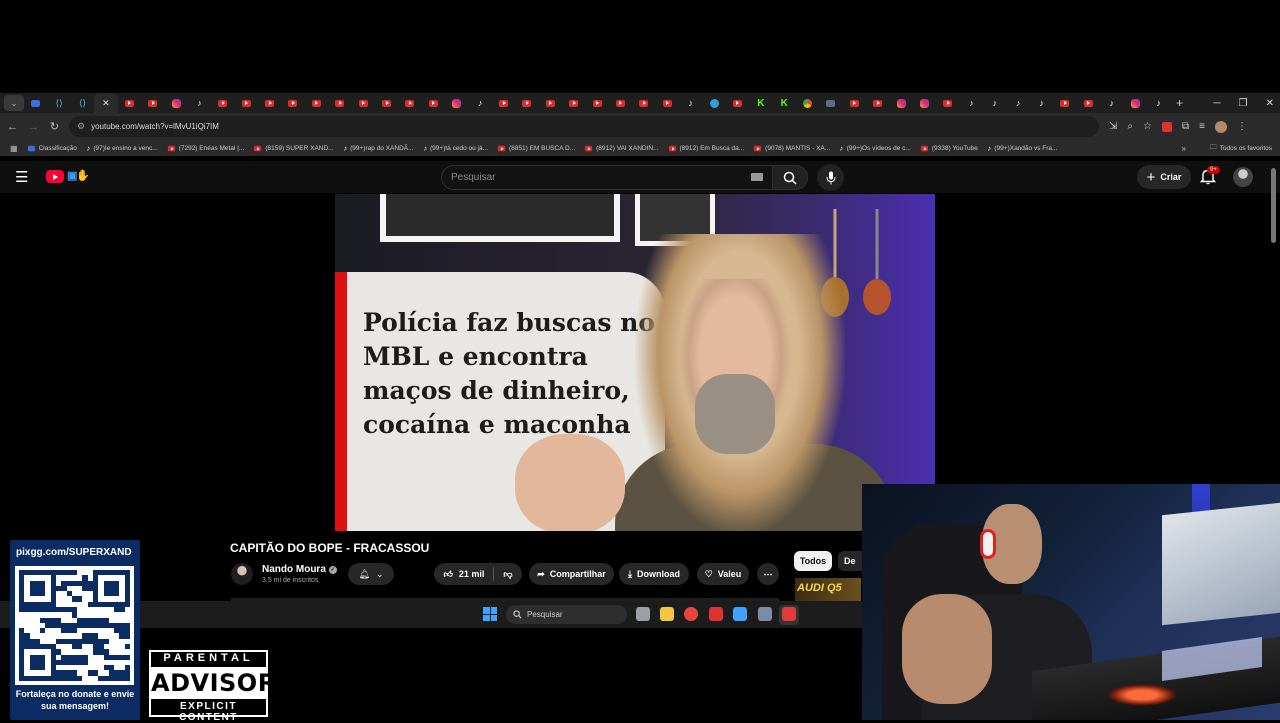 The width and height of the screenshot is (1280, 723). I want to click on site-info-icon: ⚙, so click(81, 126).